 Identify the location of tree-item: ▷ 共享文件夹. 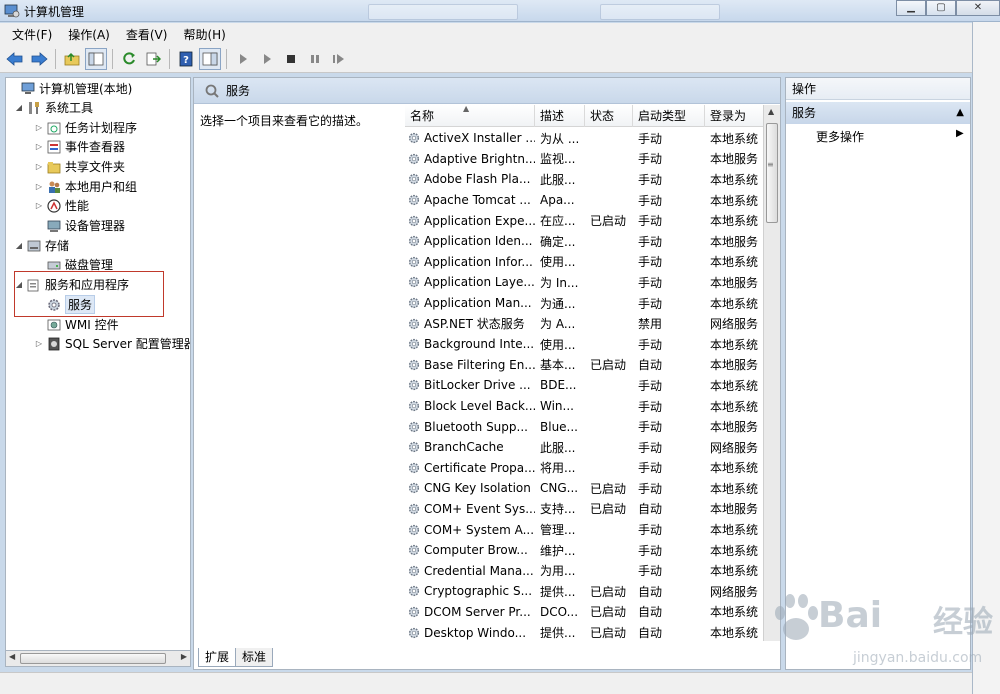
(79, 166).